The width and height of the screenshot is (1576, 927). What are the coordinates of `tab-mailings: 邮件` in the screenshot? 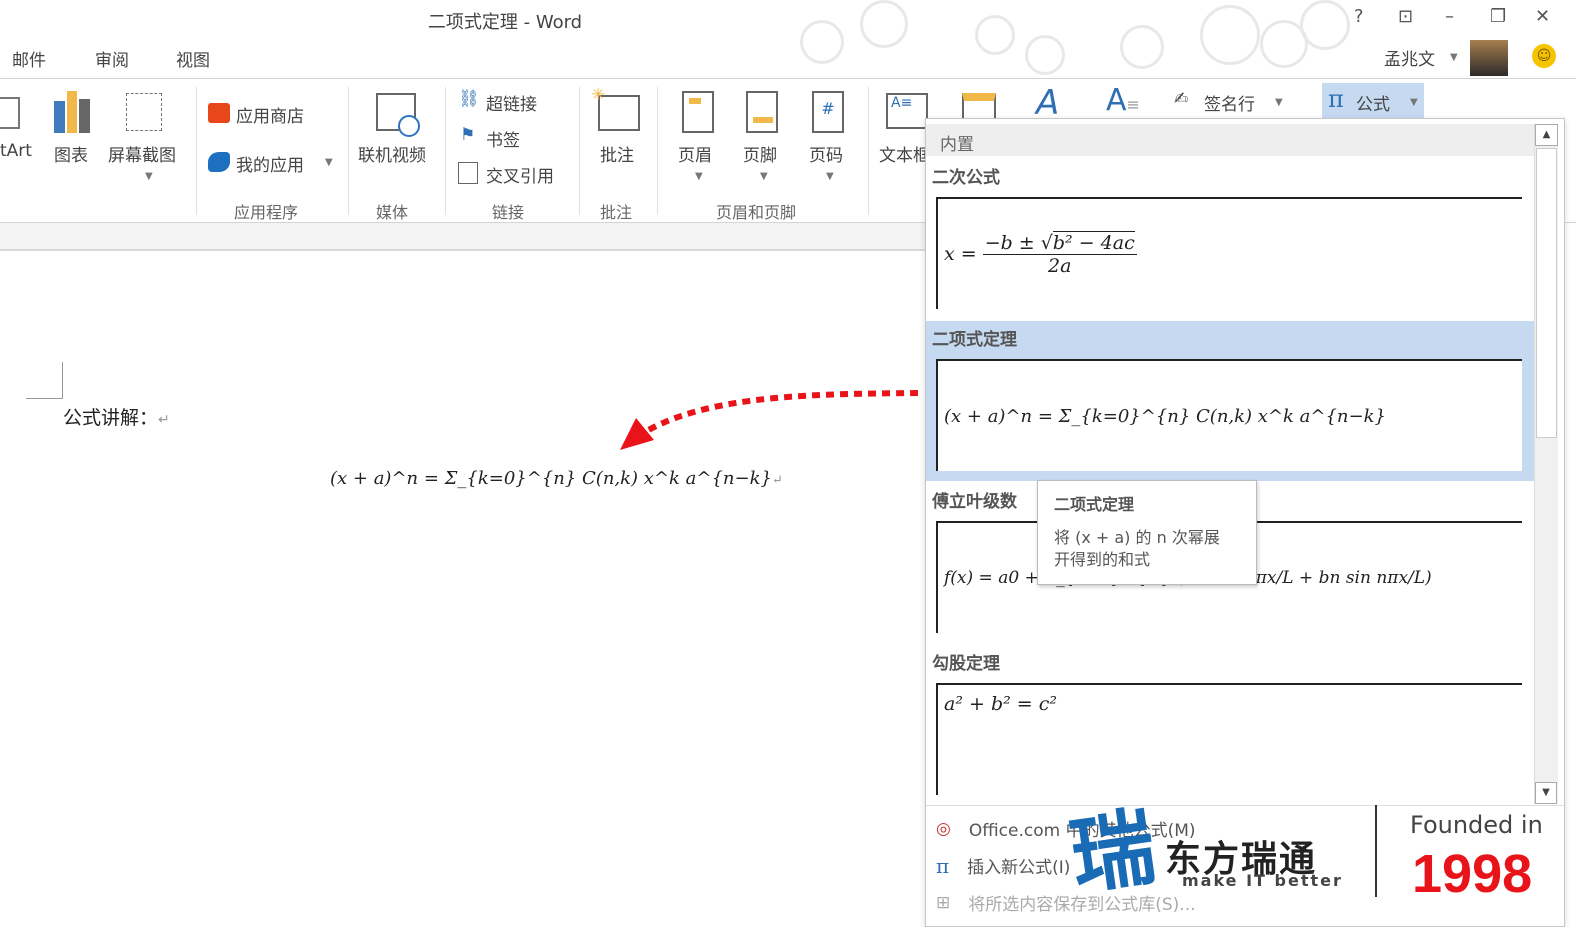 It's located at (29, 58).